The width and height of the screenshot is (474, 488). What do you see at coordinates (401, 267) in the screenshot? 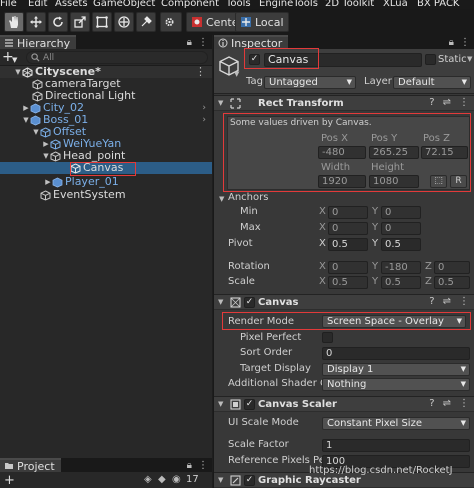
I see `rotation-y-field: -180` at bounding box center [401, 267].